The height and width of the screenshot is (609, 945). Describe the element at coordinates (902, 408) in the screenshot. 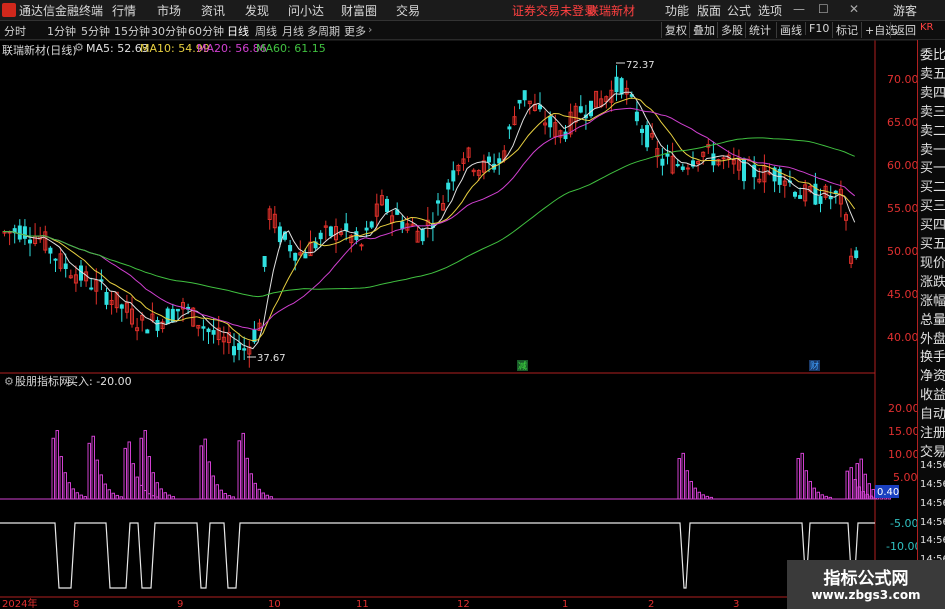

I see `indicator-tick: 20.00` at that location.